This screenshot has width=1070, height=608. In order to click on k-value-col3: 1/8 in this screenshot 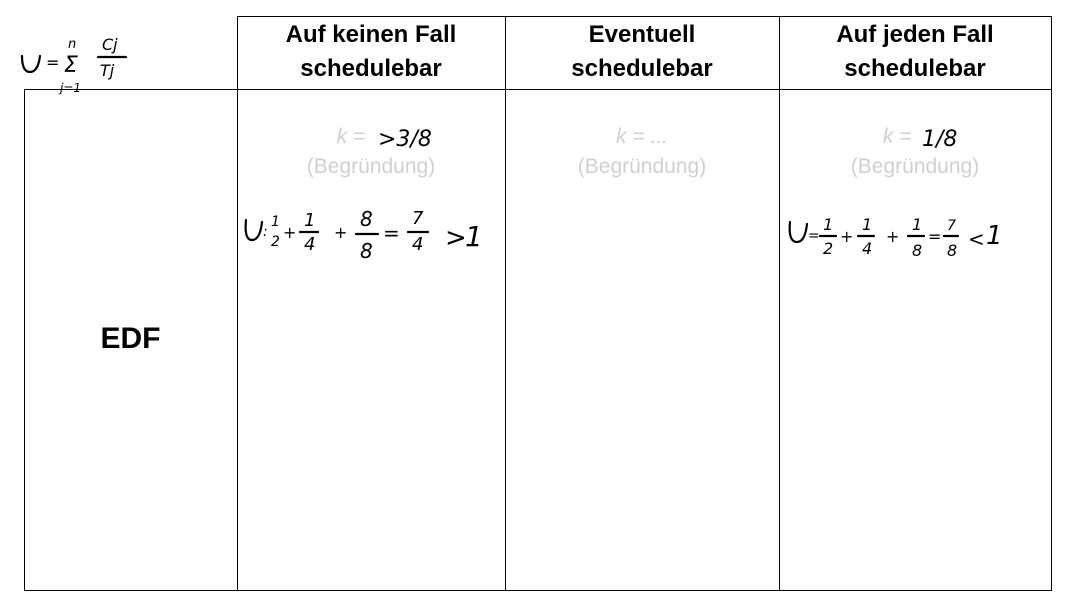, I will do `click(939, 139)`.